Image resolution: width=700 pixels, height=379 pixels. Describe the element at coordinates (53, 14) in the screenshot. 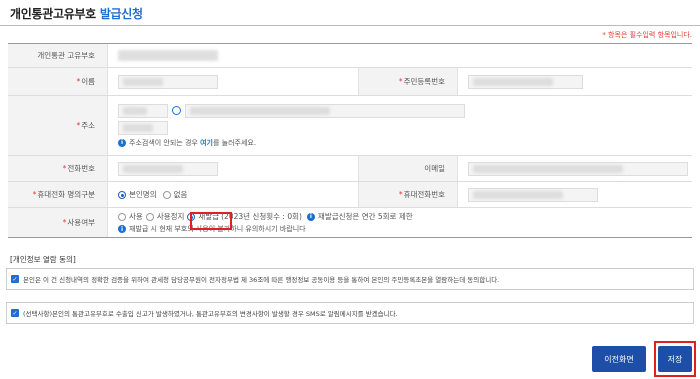

I see `page-title-main: 개인통관고유부호` at that location.